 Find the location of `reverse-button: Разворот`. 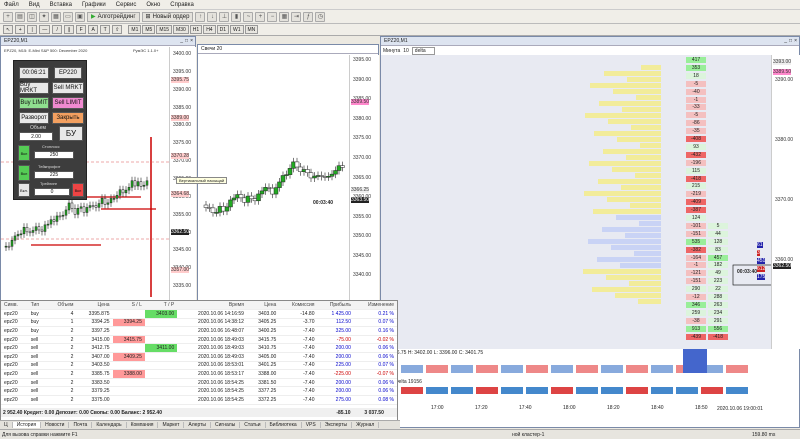

reverse-button: Разворот is located at coordinates (34, 118).